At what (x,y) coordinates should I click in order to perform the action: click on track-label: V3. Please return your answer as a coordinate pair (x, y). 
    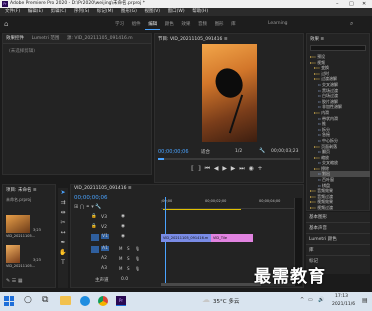
    Looking at the image, I should click on (104, 217).